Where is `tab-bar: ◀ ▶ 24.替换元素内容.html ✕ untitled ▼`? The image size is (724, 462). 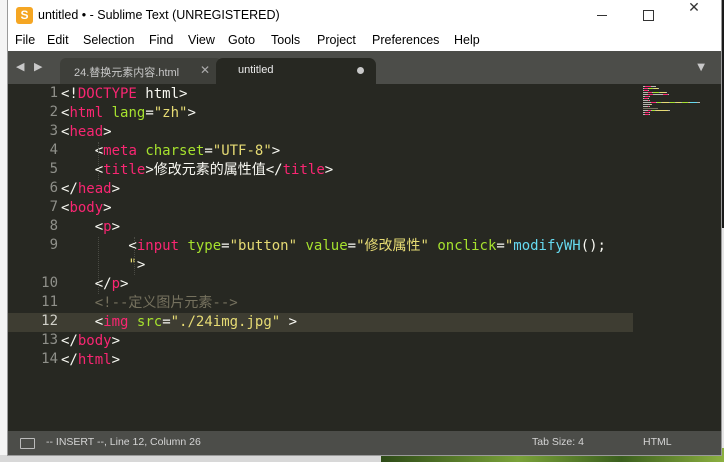 tab-bar: ◀ ▶ 24.替换元素内容.html ✕ untitled ▼ is located at coordinates (364, 67).